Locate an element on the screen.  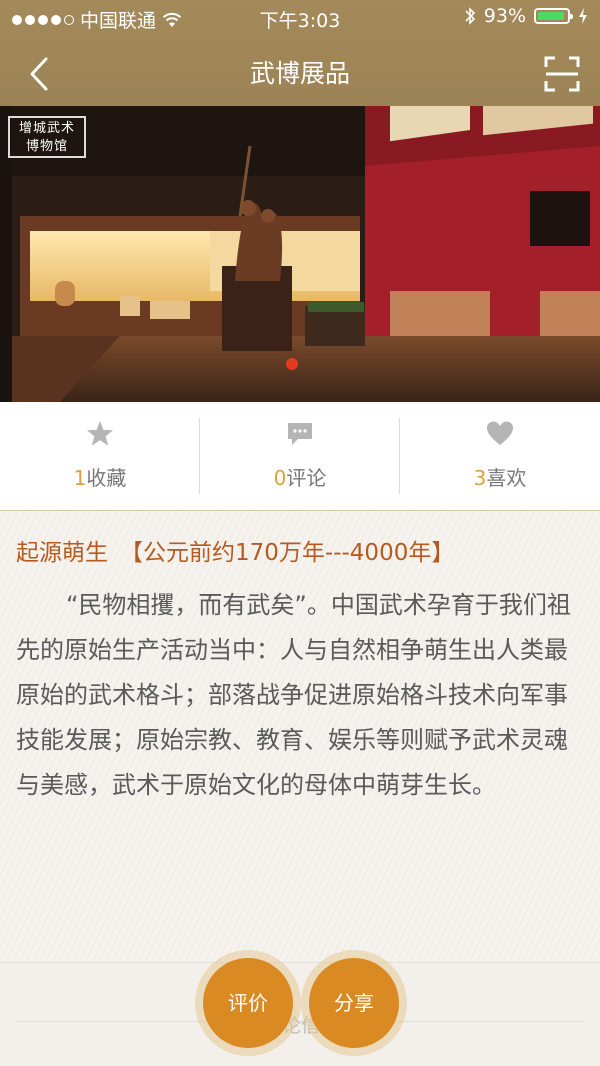
section-heading: 起源萌生 【公元前约170万年---4000年】 is located at coordinates (235, 550).